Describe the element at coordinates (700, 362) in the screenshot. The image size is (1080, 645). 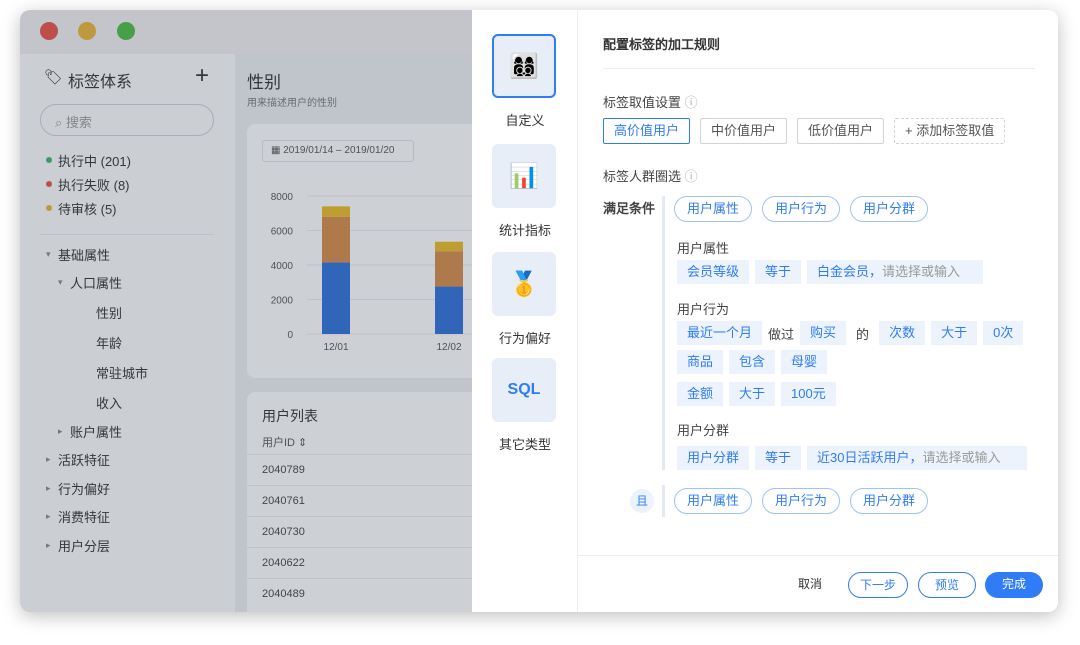
I see `filter-field-select: 商品` at that location.